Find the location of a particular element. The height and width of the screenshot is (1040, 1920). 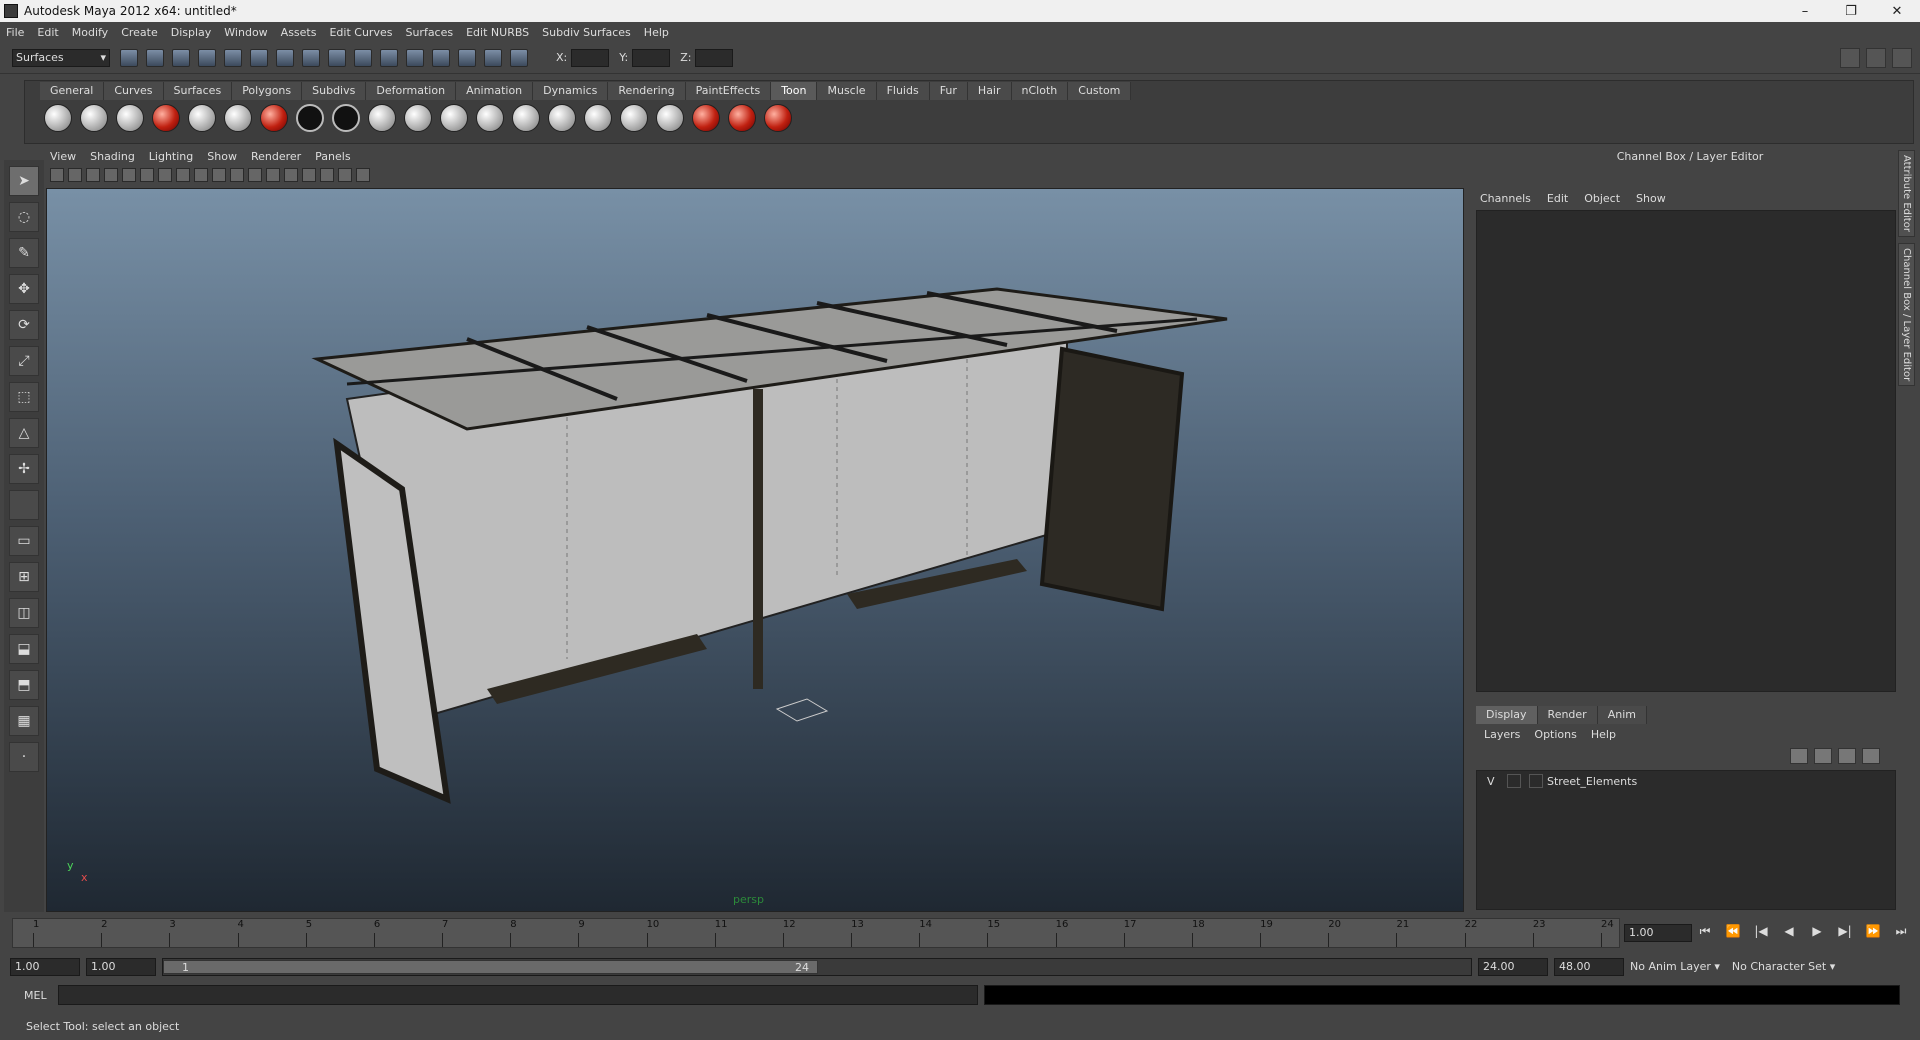

shelf-tab-general: General is located at coordinates (72, 91).